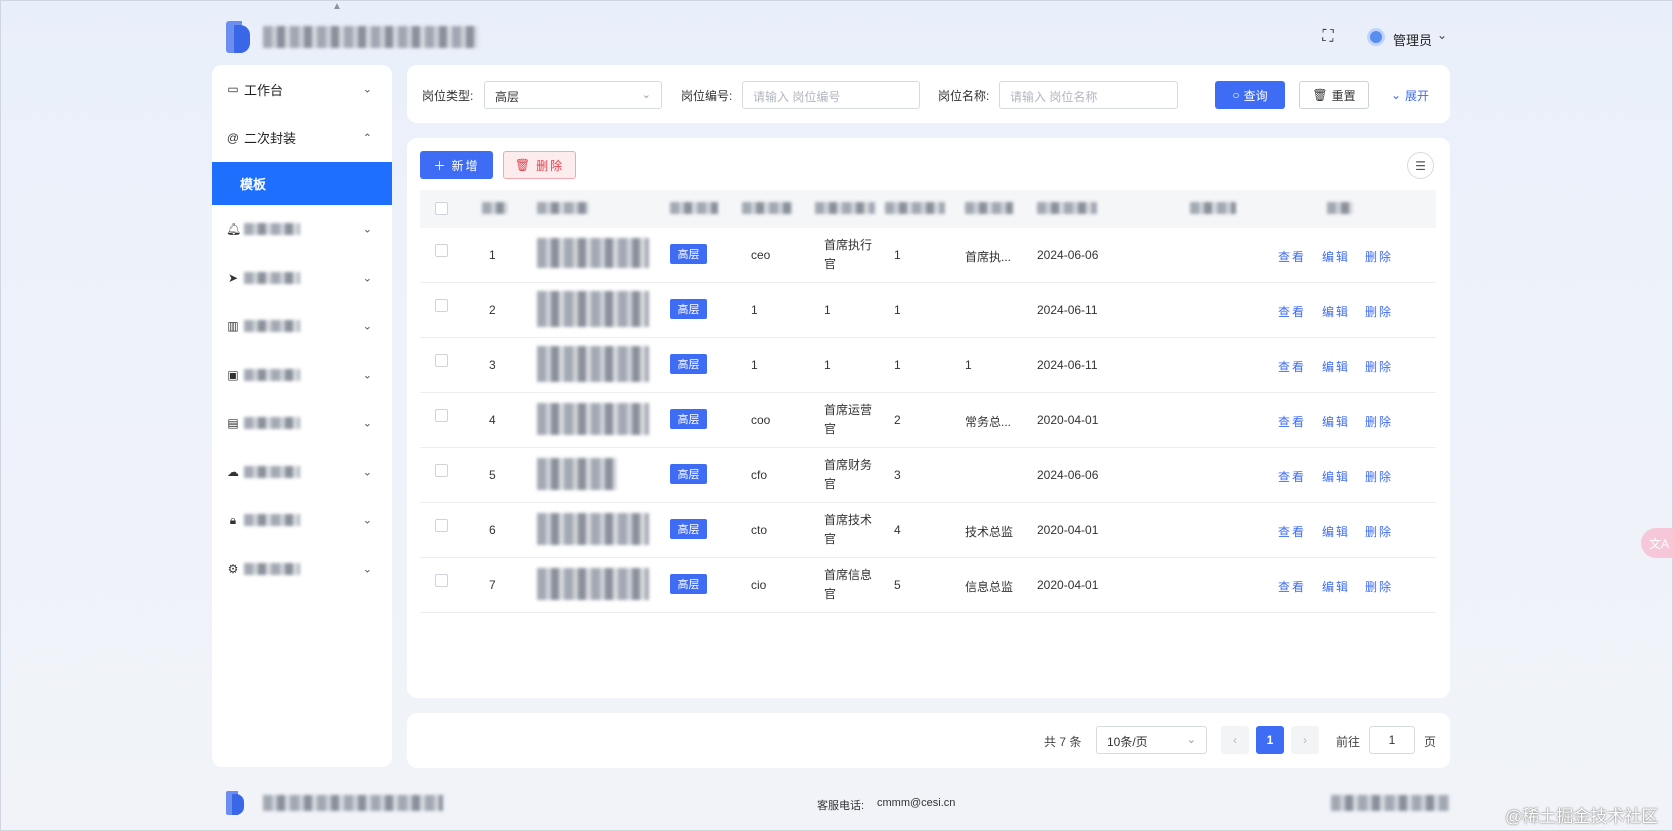 The image size is (1673, 831). What do you see at coordinates (492, 310) in the screenshot?
I see `cell-index: 2` at bounding box center [492, 310].